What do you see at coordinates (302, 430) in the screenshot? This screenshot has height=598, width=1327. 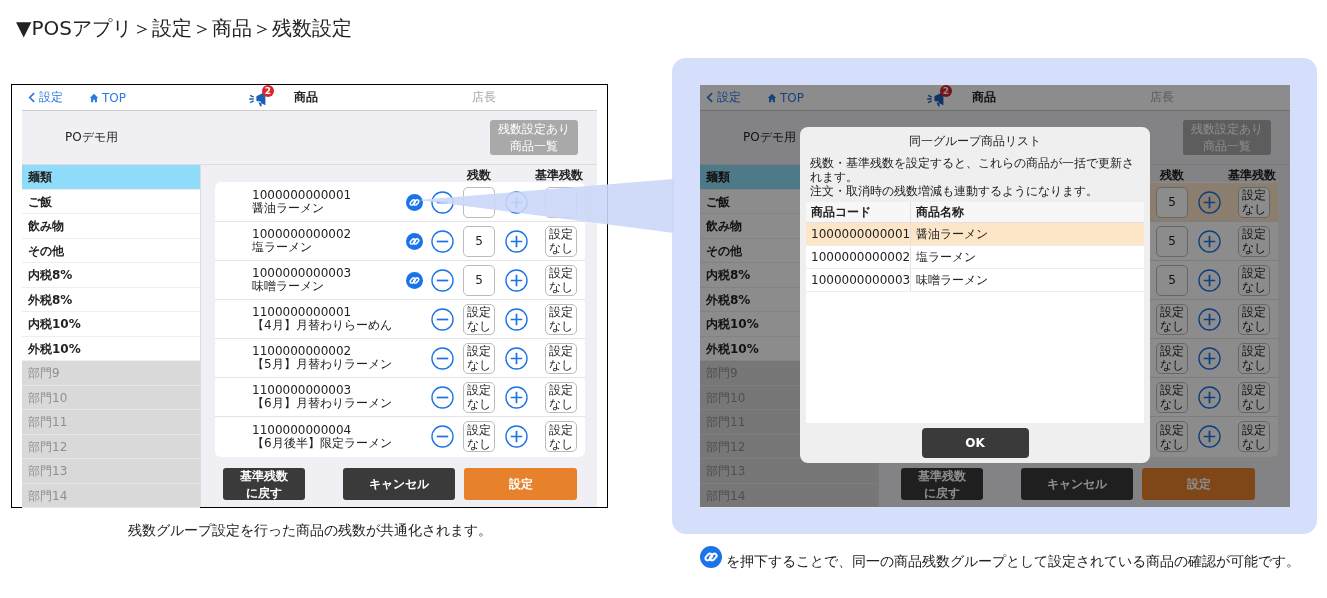 I see `product-code: 1100000000004` at bounding box center [302, 430].